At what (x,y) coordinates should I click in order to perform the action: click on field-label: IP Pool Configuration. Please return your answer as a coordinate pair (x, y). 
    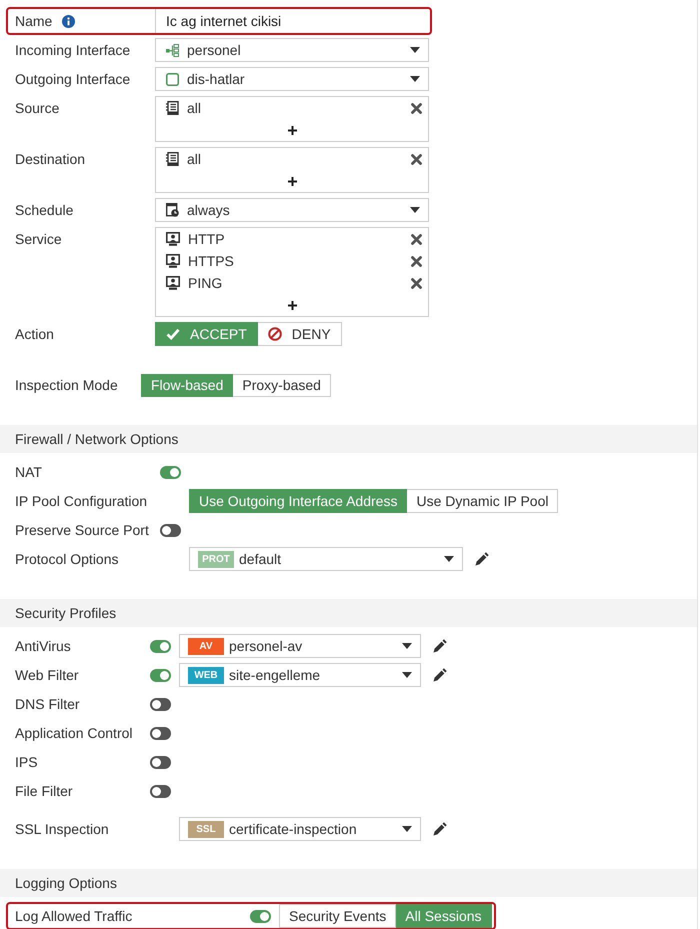
    Looking at the image, I should click on (81, 501).